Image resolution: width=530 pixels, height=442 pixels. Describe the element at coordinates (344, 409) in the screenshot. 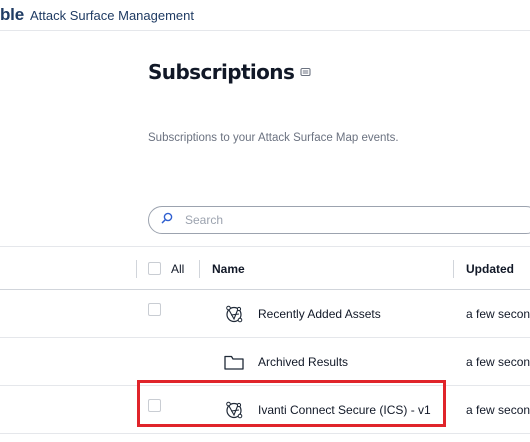

I see `row-name: Ivanti Connect Secure (ICS) - v1` at that location.